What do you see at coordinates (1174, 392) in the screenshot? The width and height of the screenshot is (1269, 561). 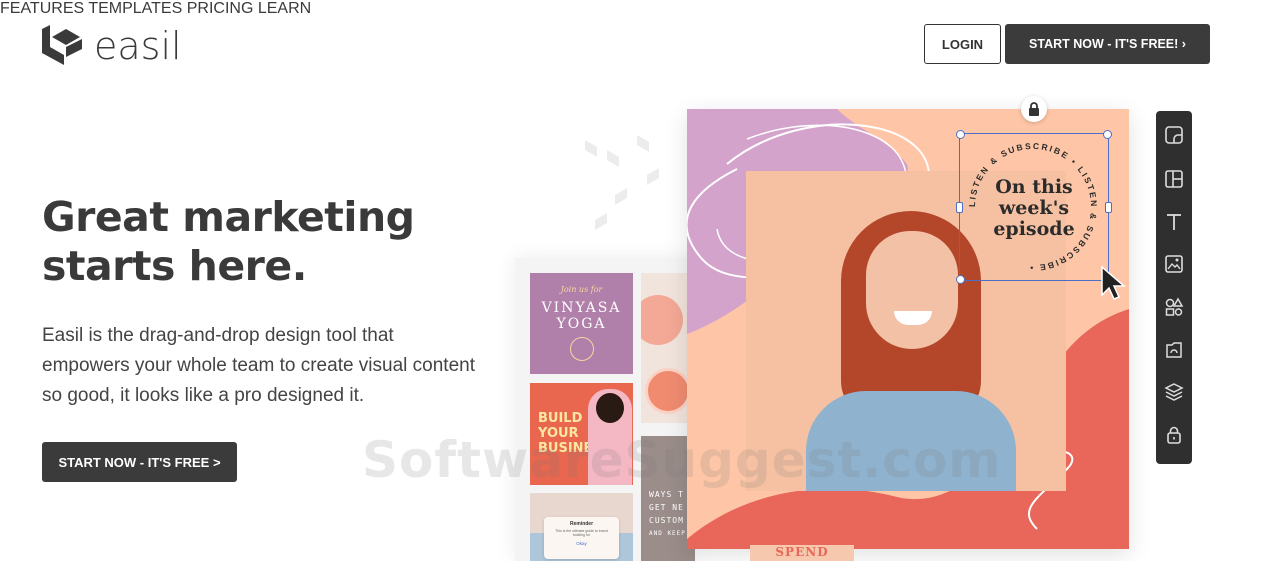 I see `layers-icon` at bounding box center [1174, 392].